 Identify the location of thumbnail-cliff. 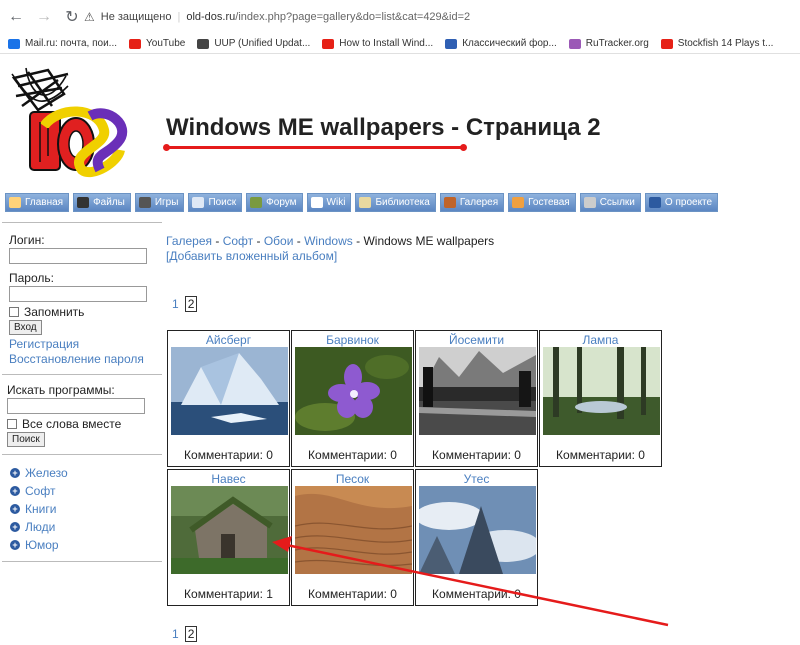
(477, 530).